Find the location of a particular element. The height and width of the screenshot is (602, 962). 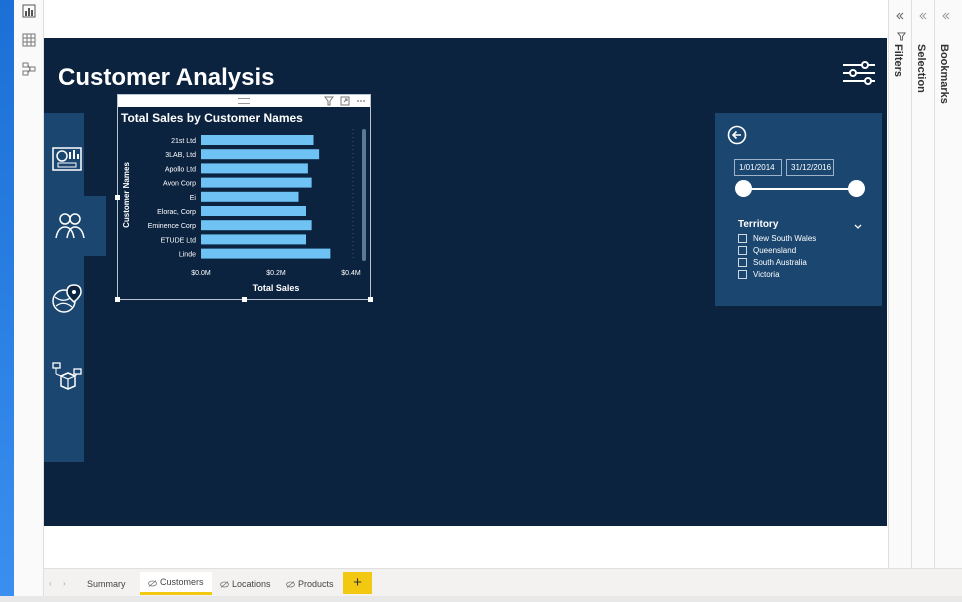

territory-option: Victoria is located at coordinates (759, 274).